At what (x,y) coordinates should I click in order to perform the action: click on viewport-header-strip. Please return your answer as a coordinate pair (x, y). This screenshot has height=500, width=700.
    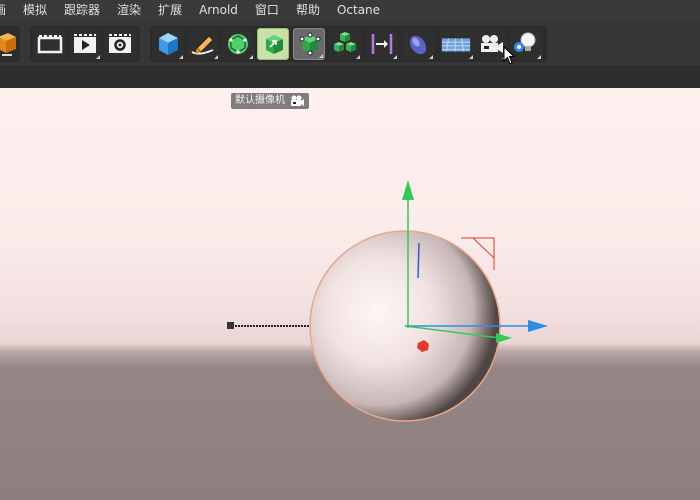
    Looking at the image, I should click on (350, 77).